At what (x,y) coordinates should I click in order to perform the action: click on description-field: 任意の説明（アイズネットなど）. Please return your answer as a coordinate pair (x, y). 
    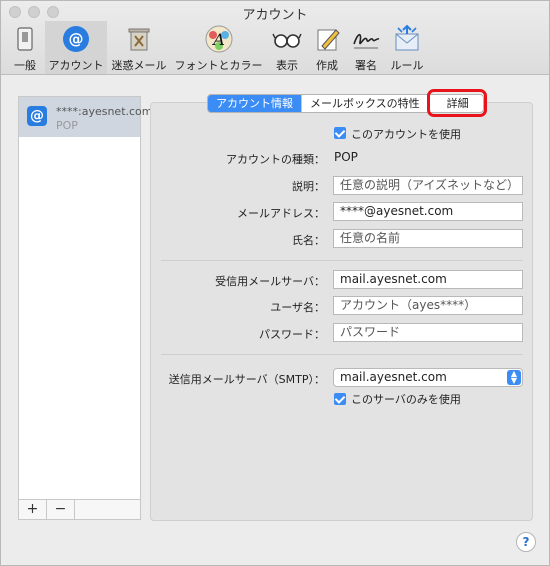
    Looking at the image, I should click on (428, 185).